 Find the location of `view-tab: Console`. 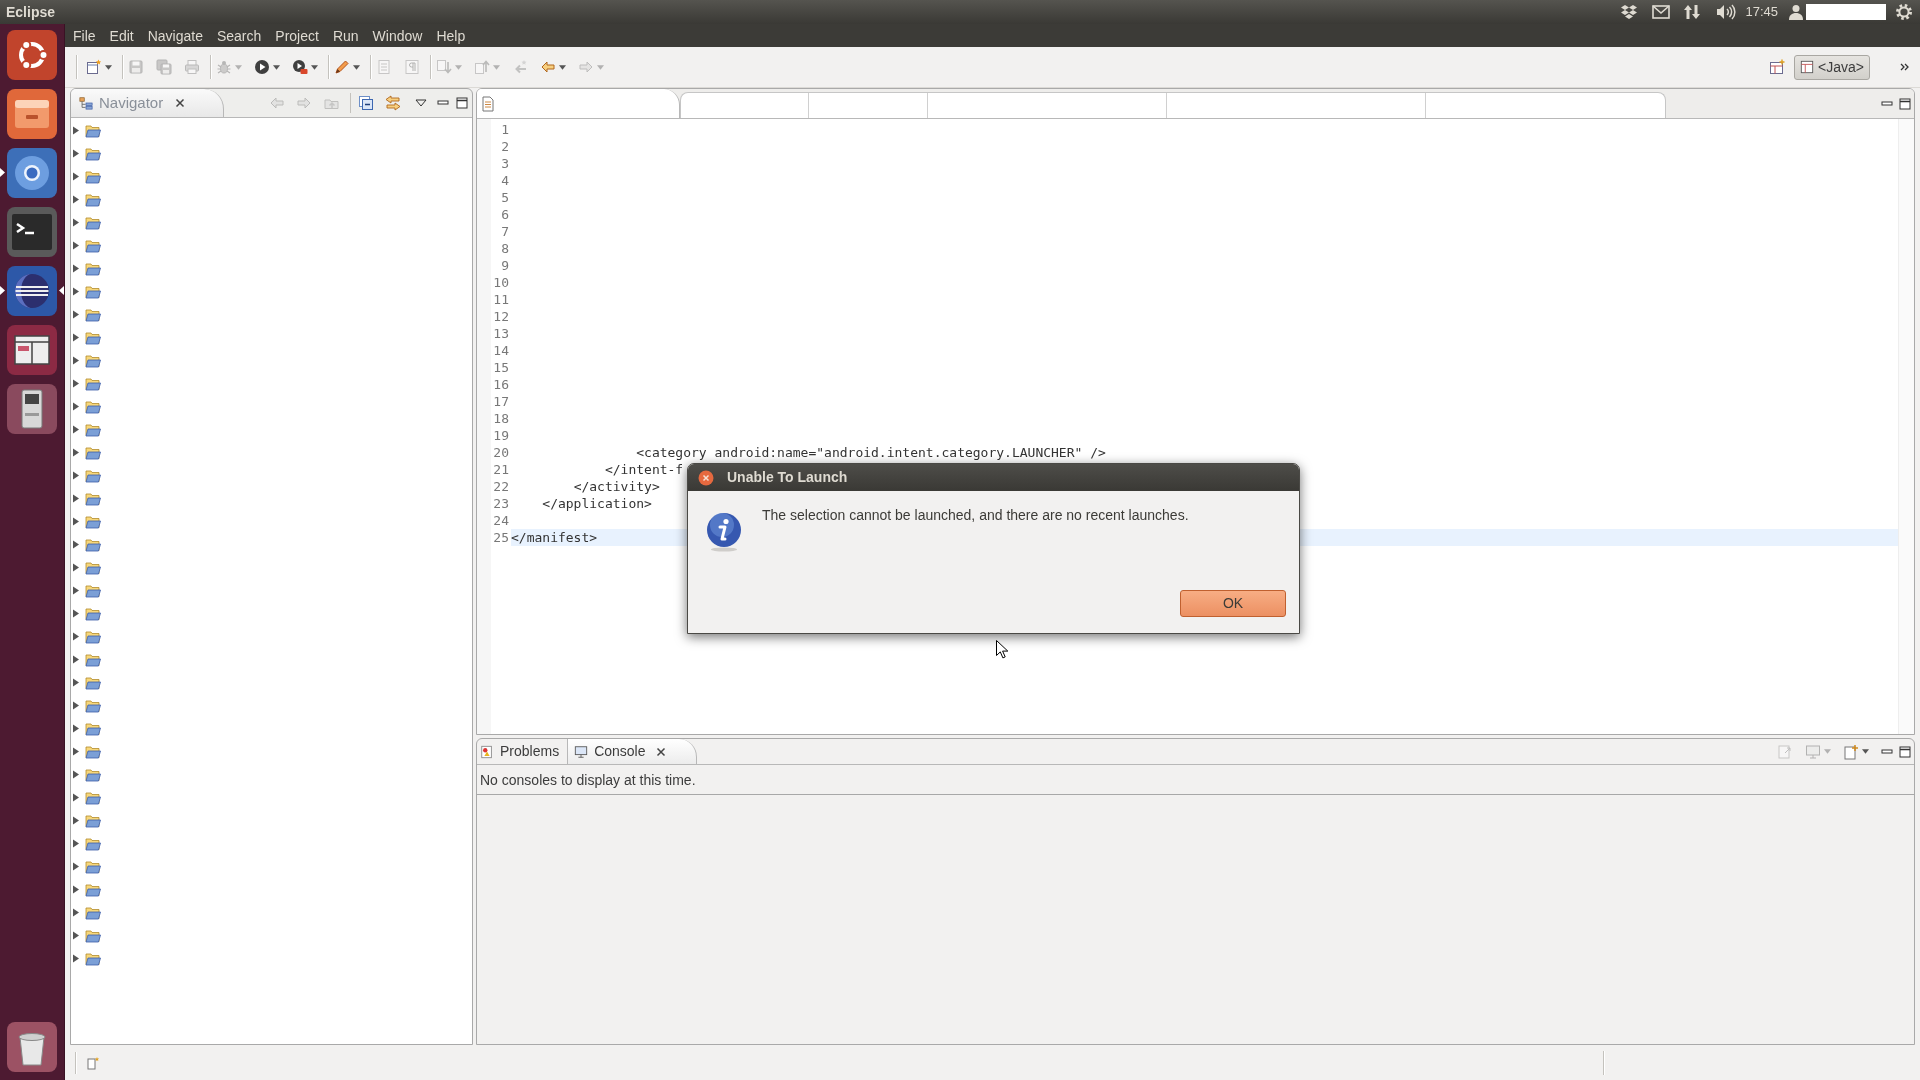

view-tab: Console is located at coordinates (632, 751).